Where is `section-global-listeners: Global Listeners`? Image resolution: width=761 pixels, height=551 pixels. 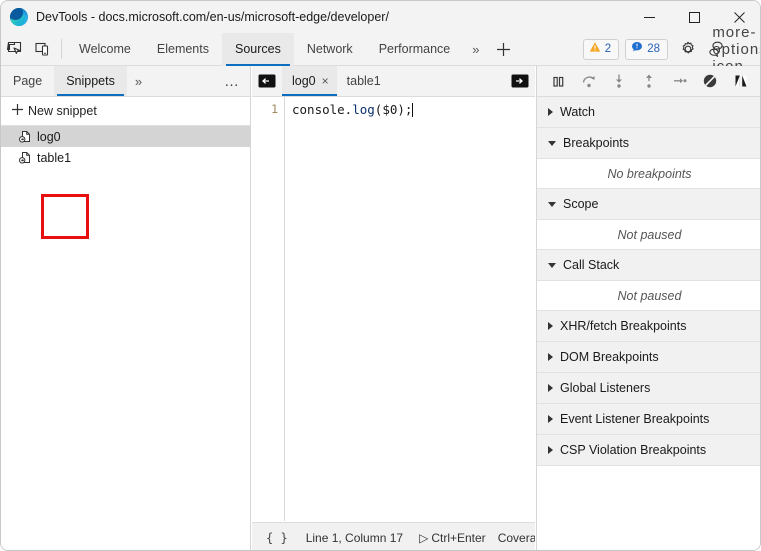 section-global-listeners: Global Listeners is located at coordinates (648, 388).